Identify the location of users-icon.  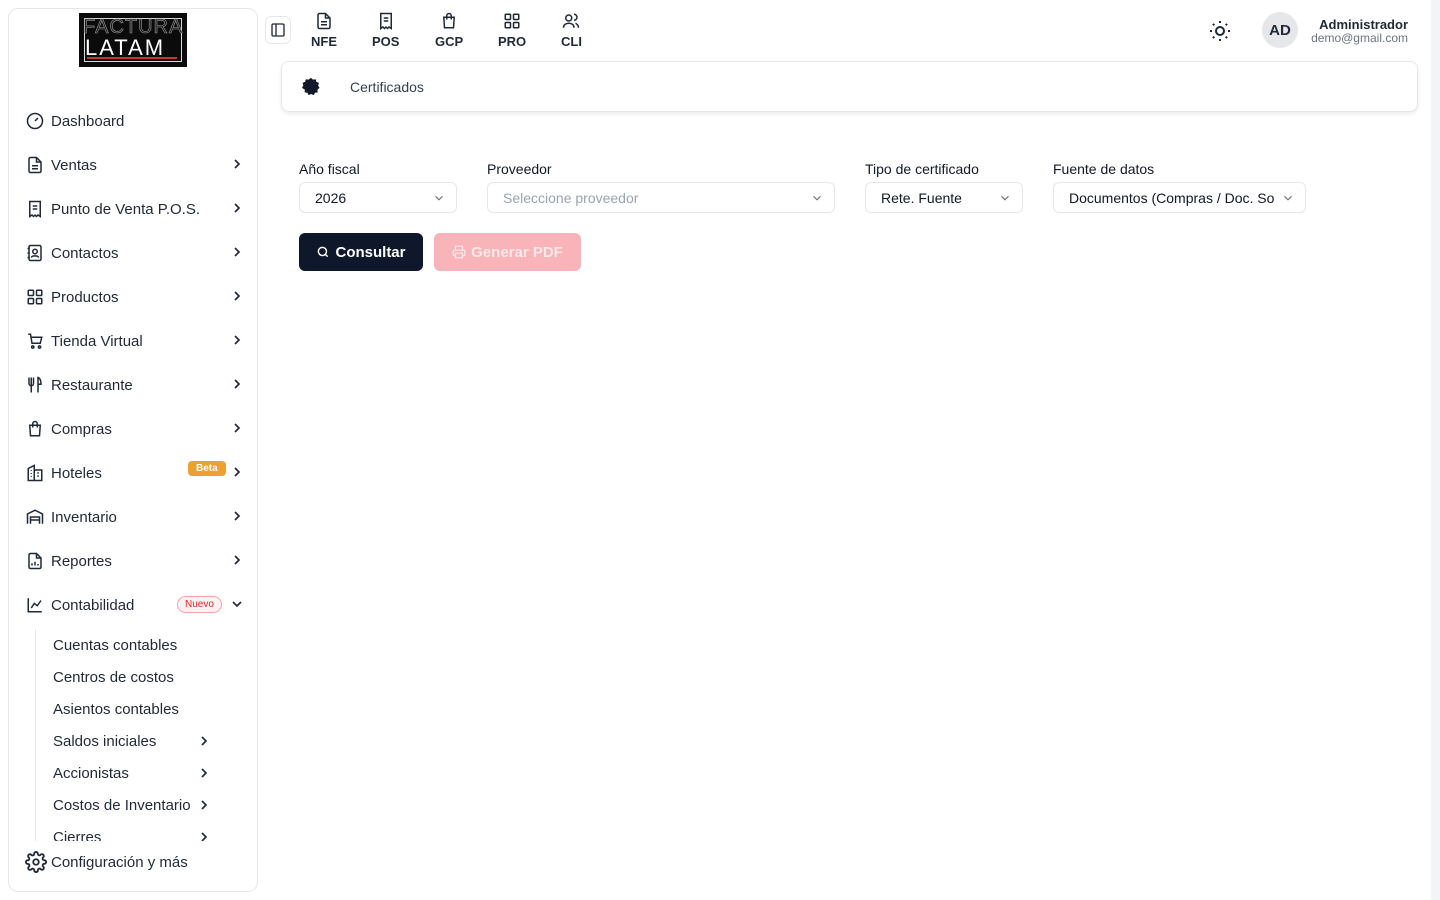
(571, 20).